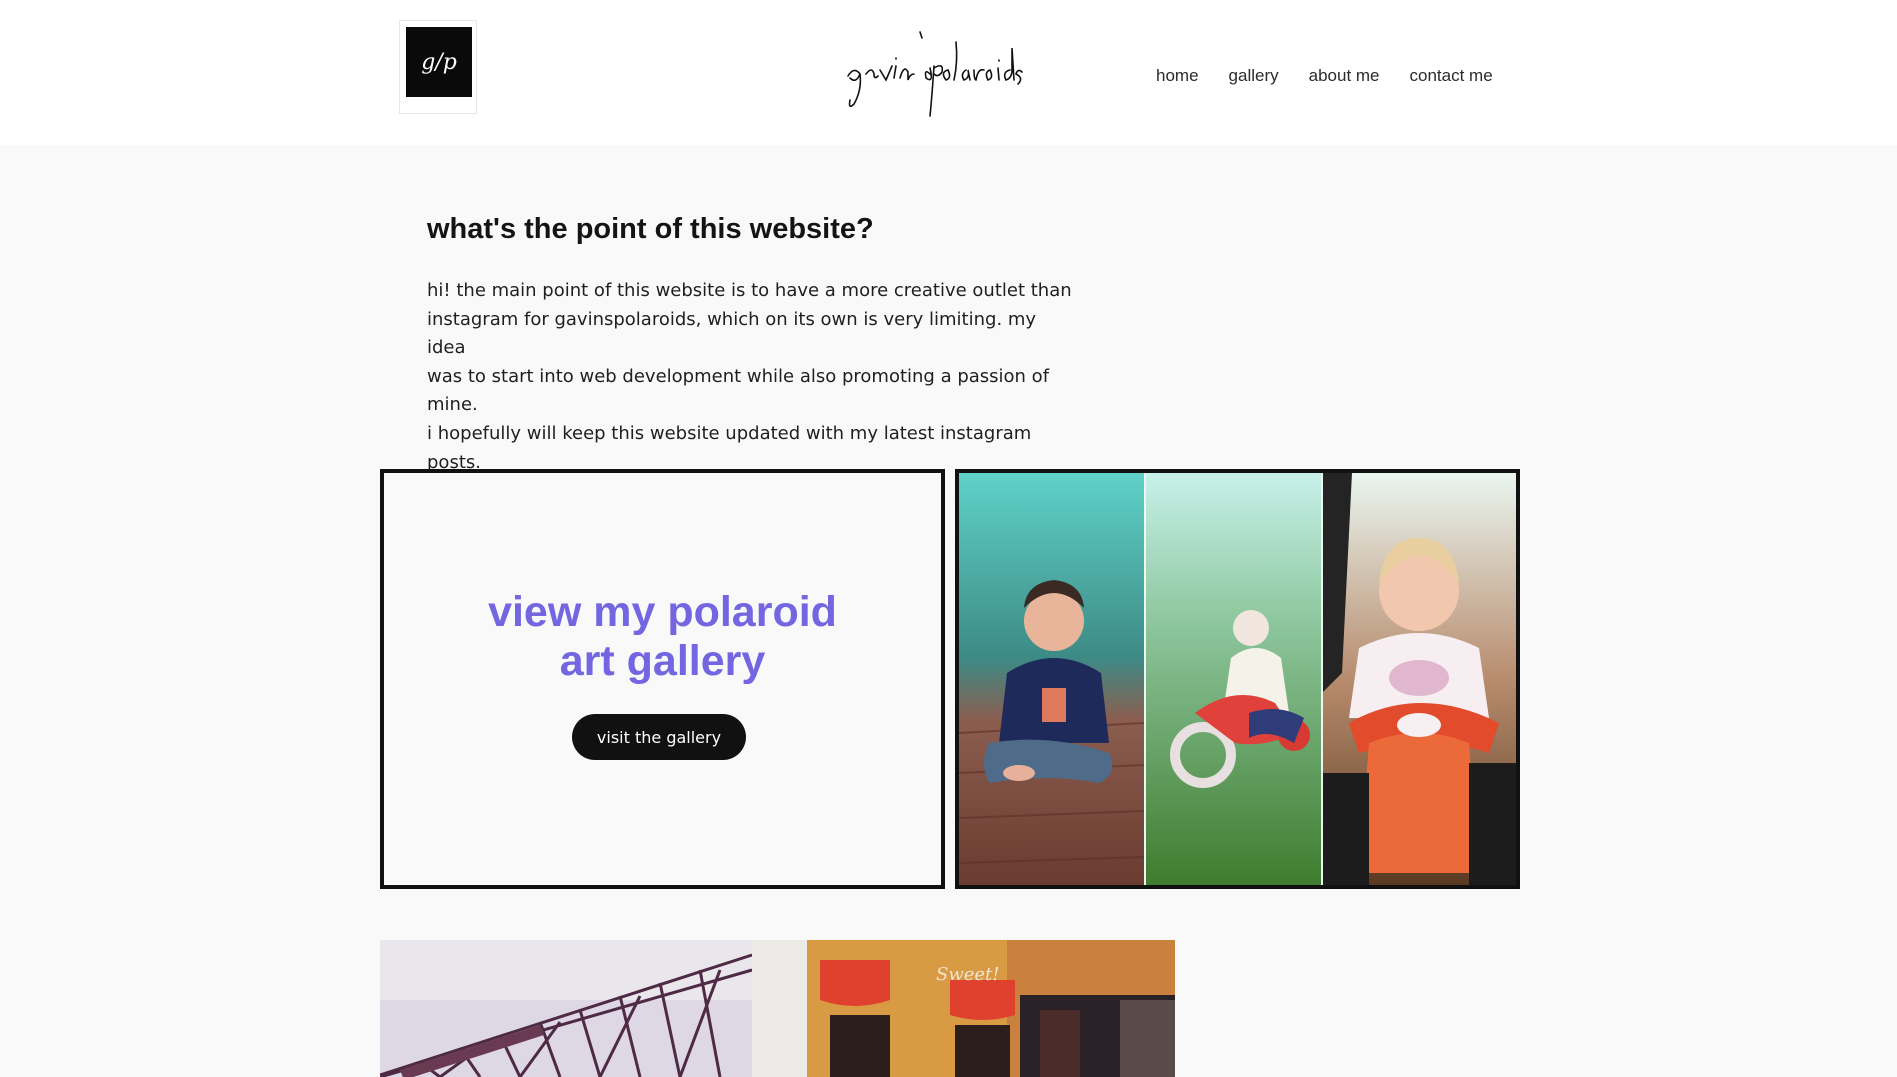 The width and height of the screenshot is (1897, 1077). I want to click on nav-gallery: gallery, so click(1254, 76).